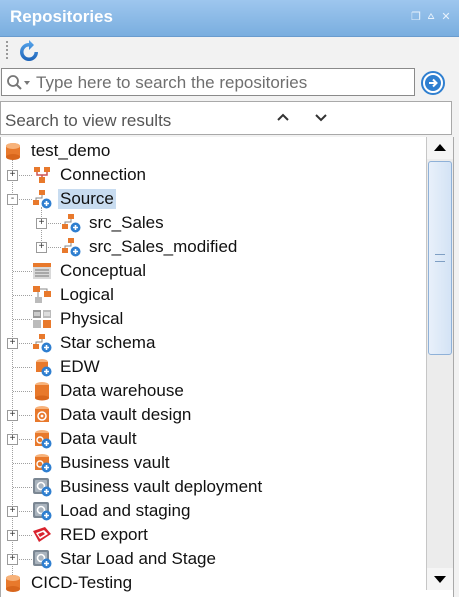 The image size is (459, 597). I want to click on tree-item-label: src_Sales, so click(126, 223).